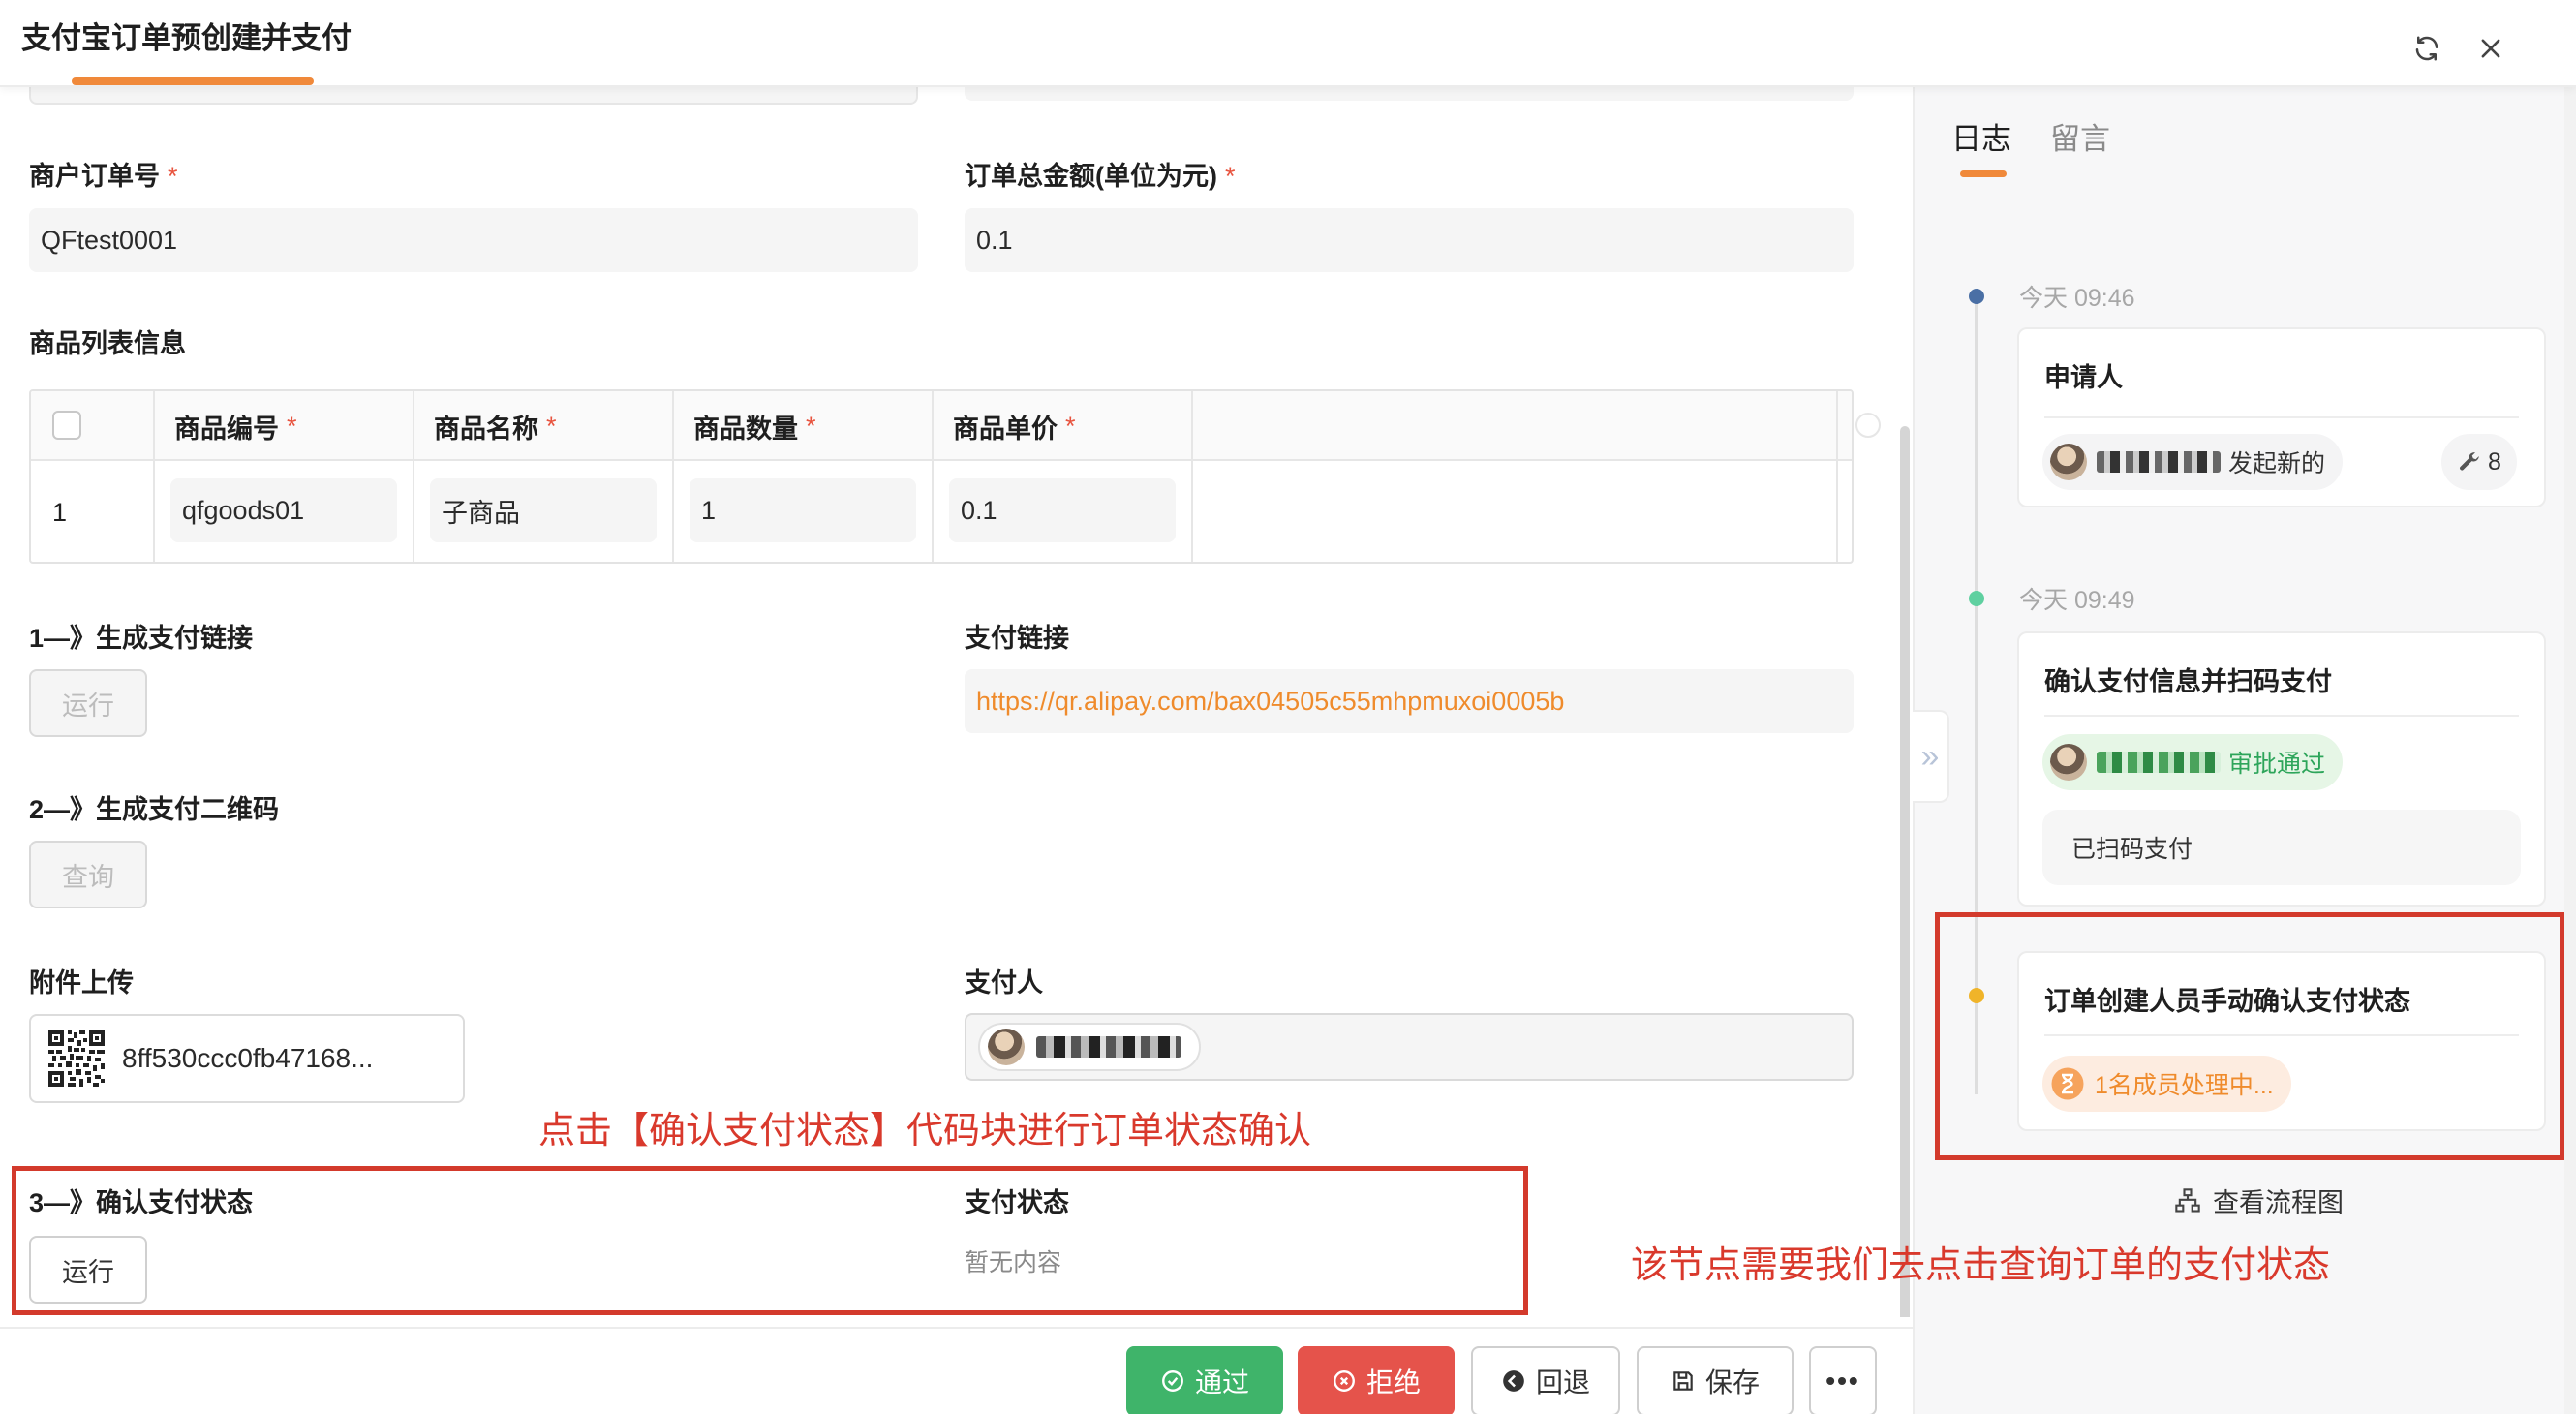 The image size is (2576, 1414). Describe the element at coordinates (1515, 511) in the screenshot. I see `empty-cell` at that location.